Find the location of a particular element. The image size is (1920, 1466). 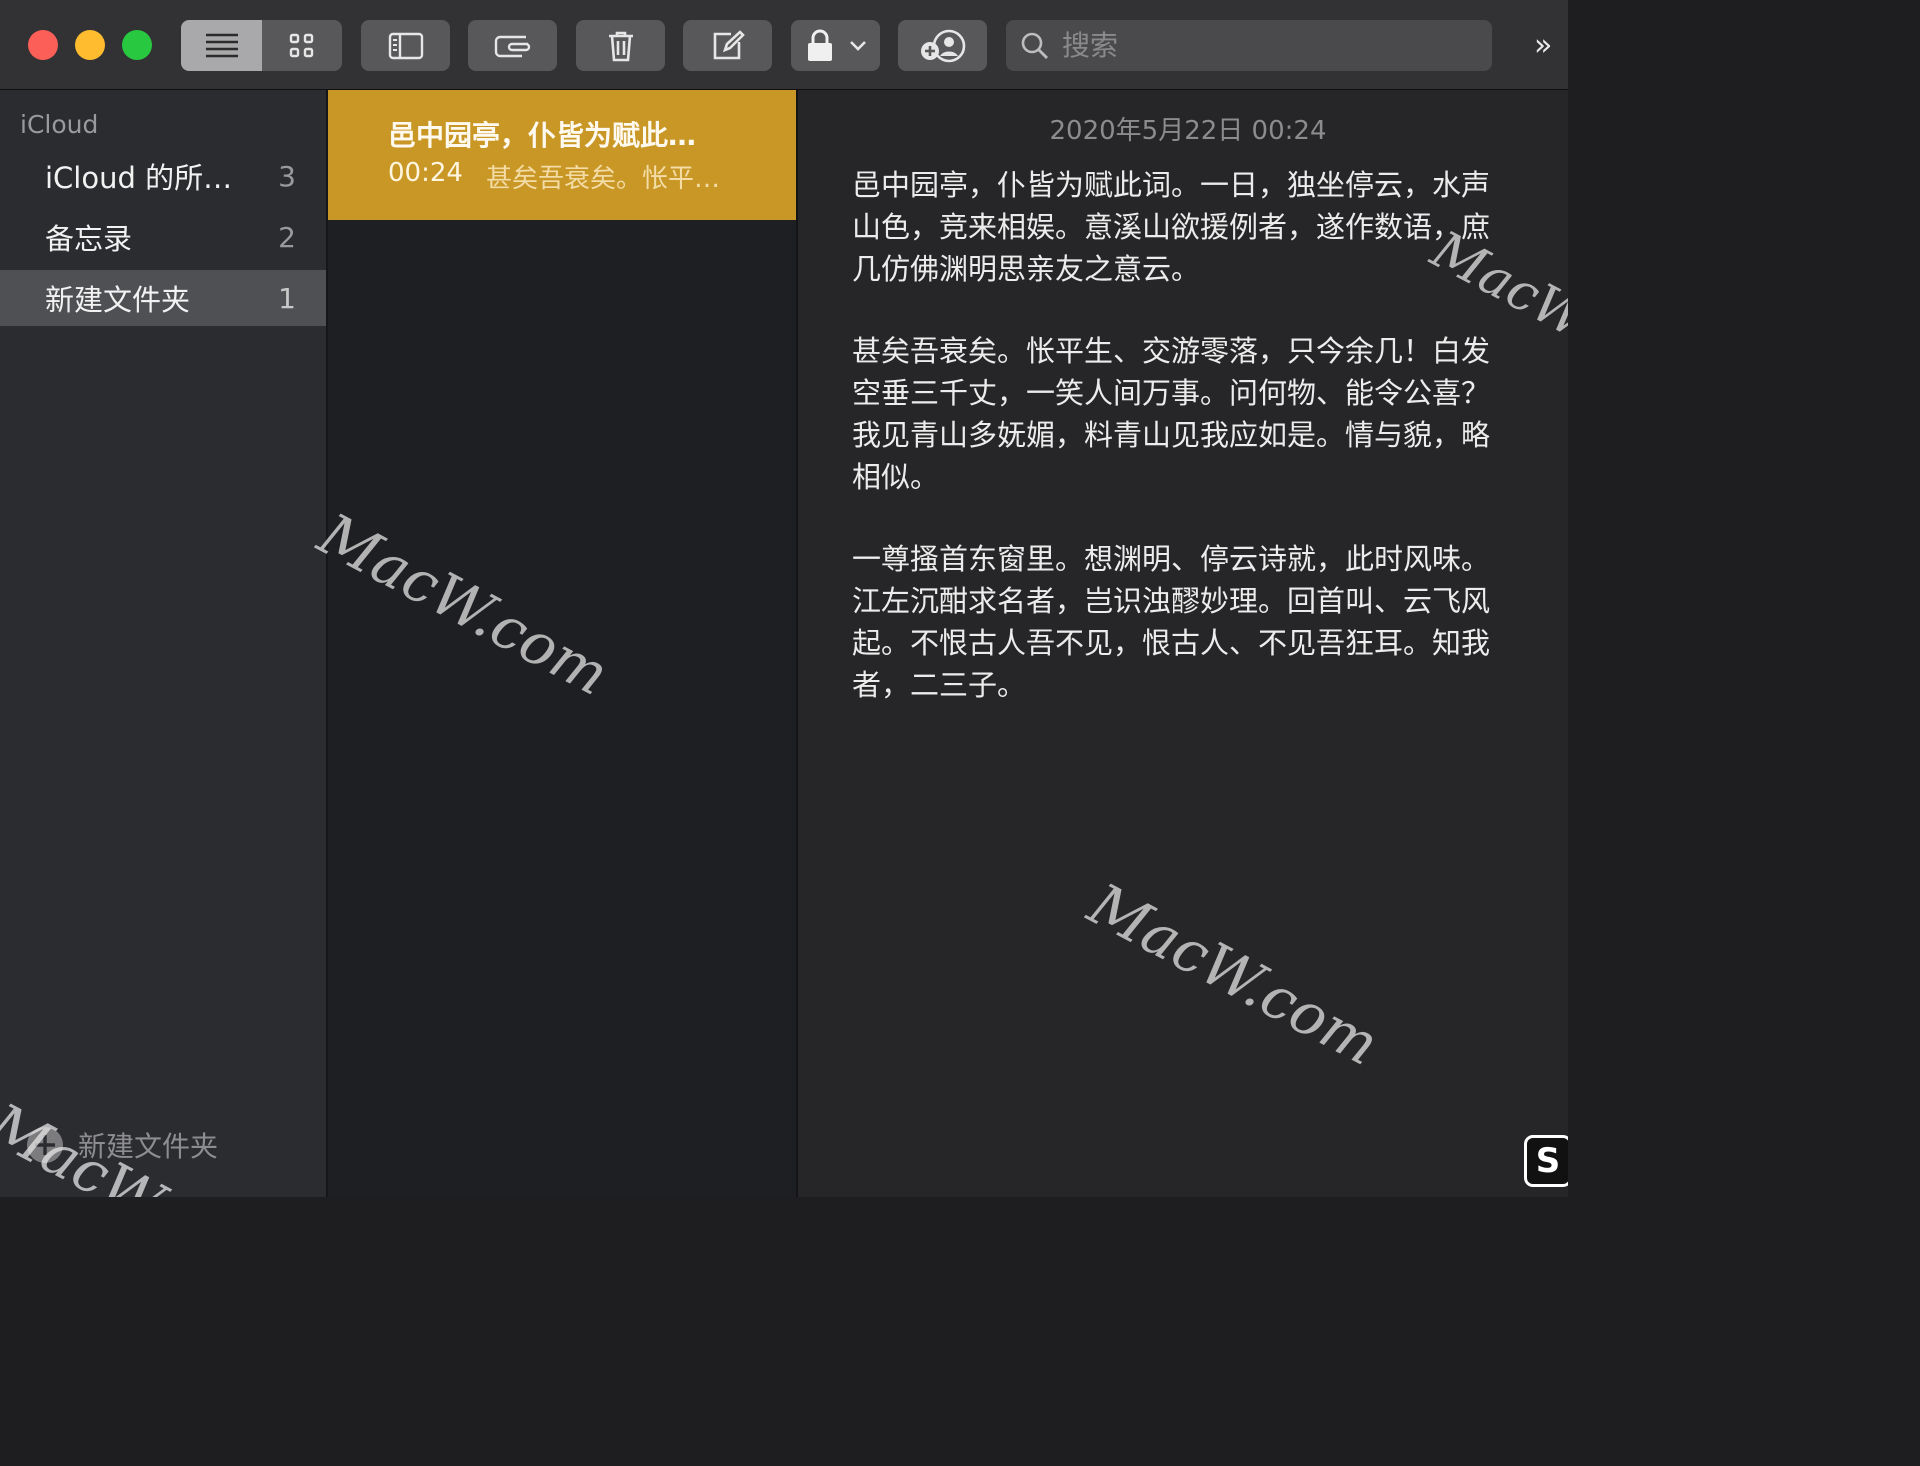

chevron-down-icon is located at coordinates (857, 45).